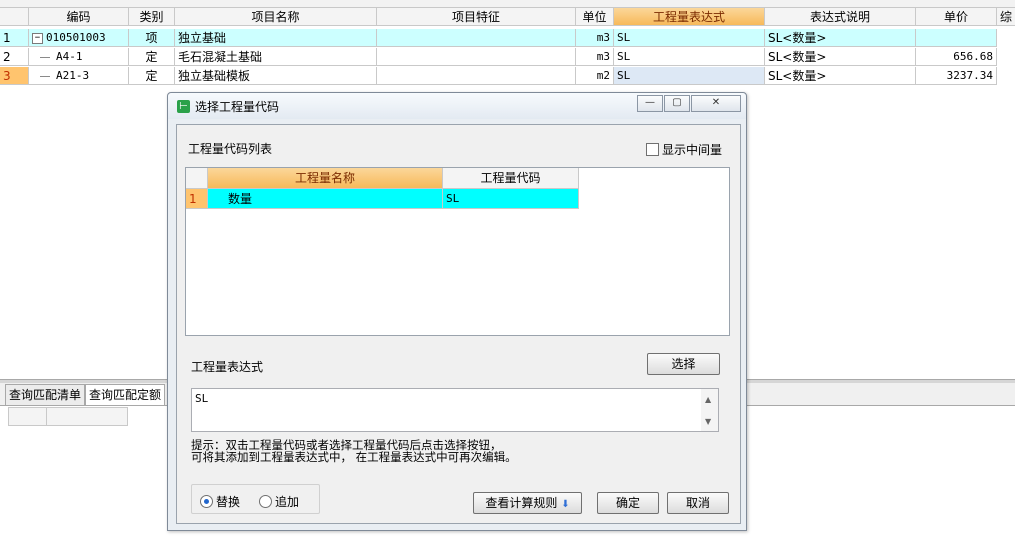  Describe the element at coordinates (716, 103) in the screenshot. I see `close-icon: ✕` at that location.